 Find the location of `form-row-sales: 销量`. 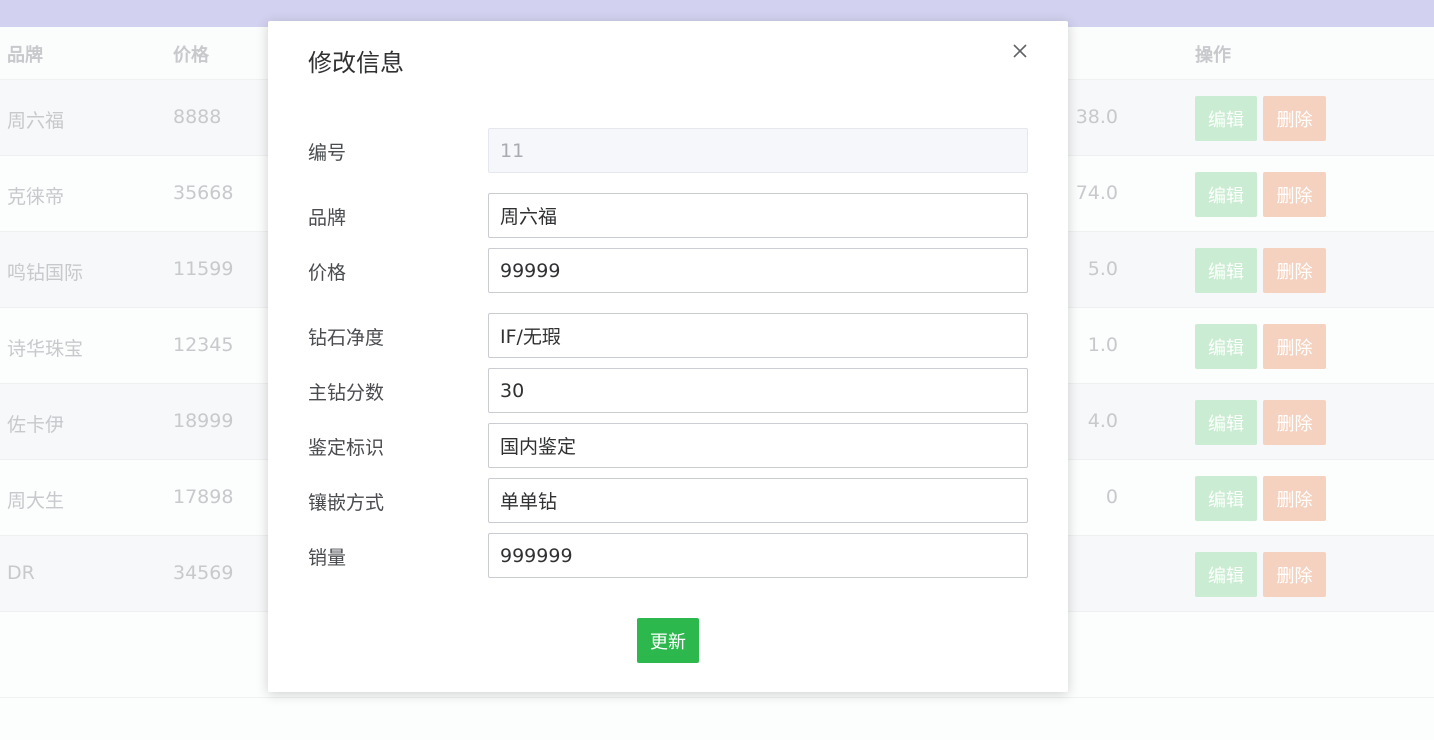

form-row-sales: 销量 is located at coordinates (668, 555).